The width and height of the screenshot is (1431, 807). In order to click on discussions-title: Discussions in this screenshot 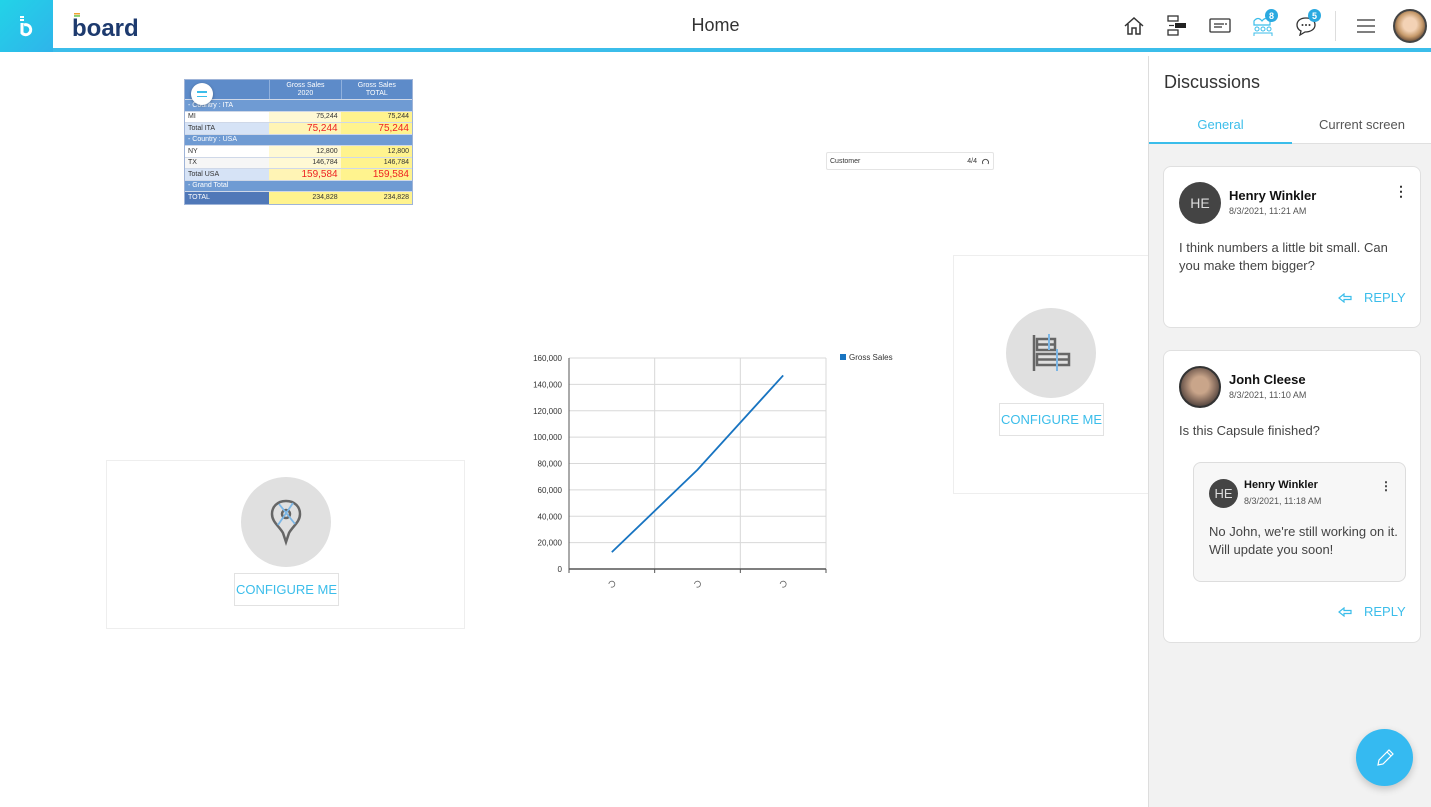, I will do `click(1212, 82)`.